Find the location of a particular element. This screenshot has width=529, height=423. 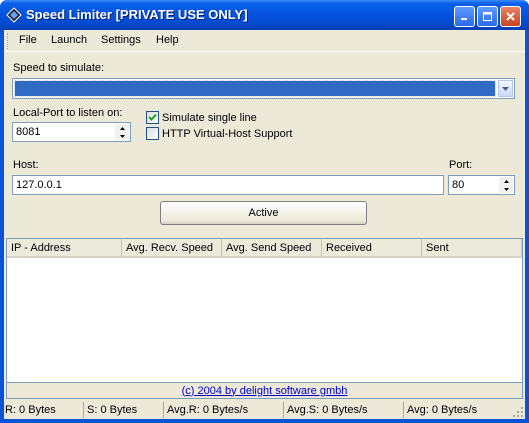

status-avg-received: Avg.R: 0 Bytes/s is located at coordinates (225, 410).